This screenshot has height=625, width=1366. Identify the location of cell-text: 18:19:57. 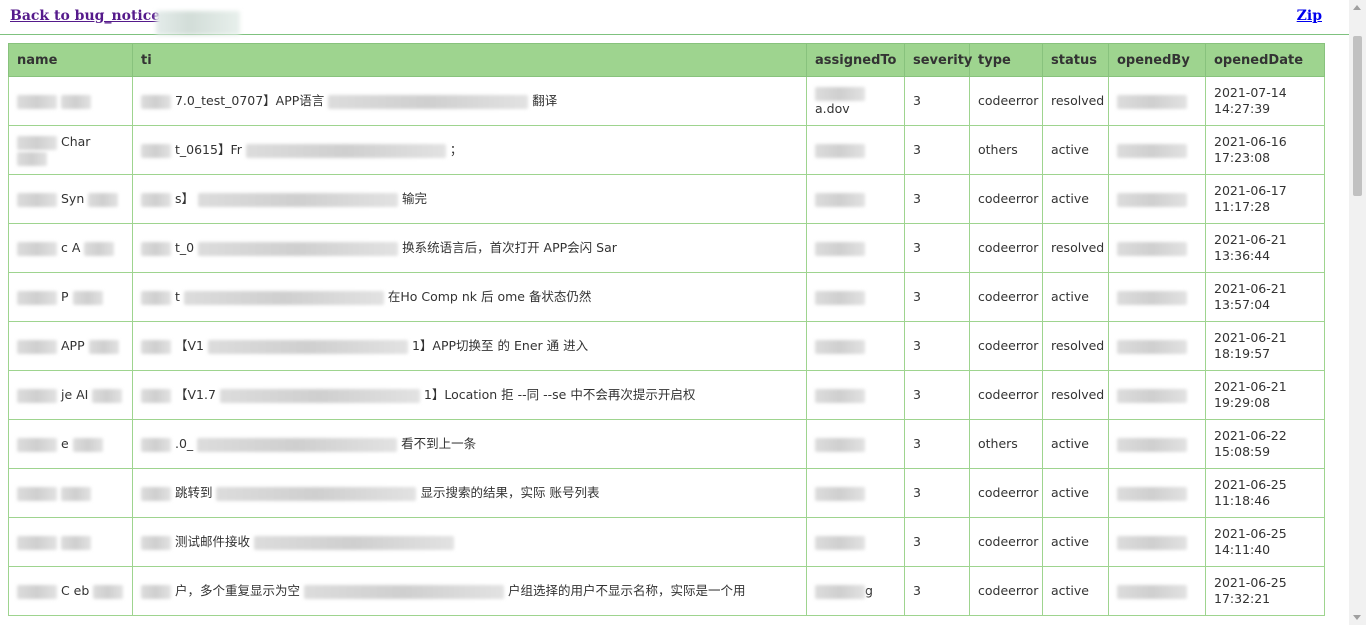
(1242, 353).